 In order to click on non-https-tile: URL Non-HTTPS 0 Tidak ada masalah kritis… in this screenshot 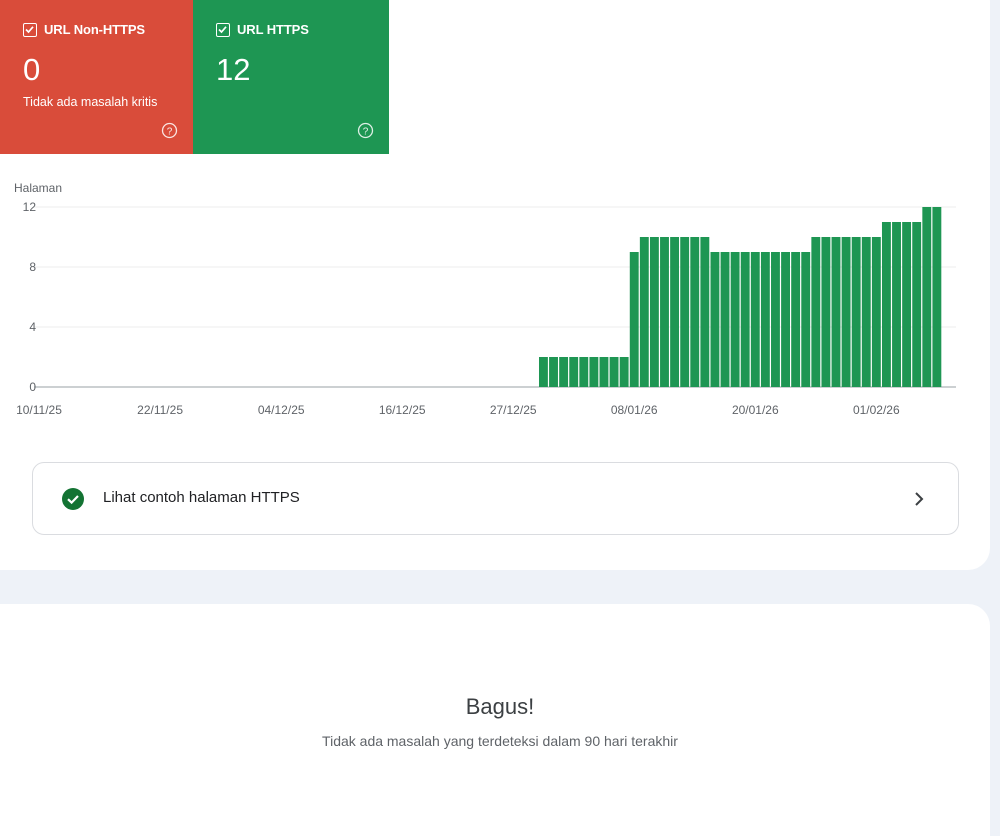, I will do `click(96, 77)`.